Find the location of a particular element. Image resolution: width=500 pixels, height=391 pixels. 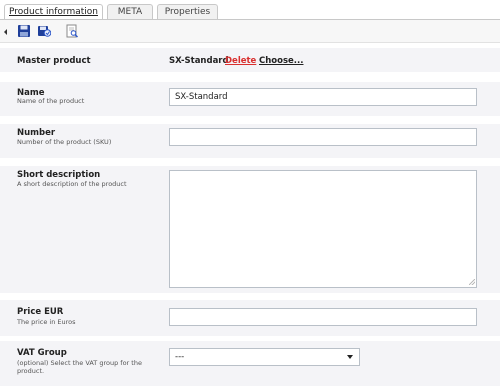

price-row: Price EUR The price in Euros is located at coordinates (250, 318).